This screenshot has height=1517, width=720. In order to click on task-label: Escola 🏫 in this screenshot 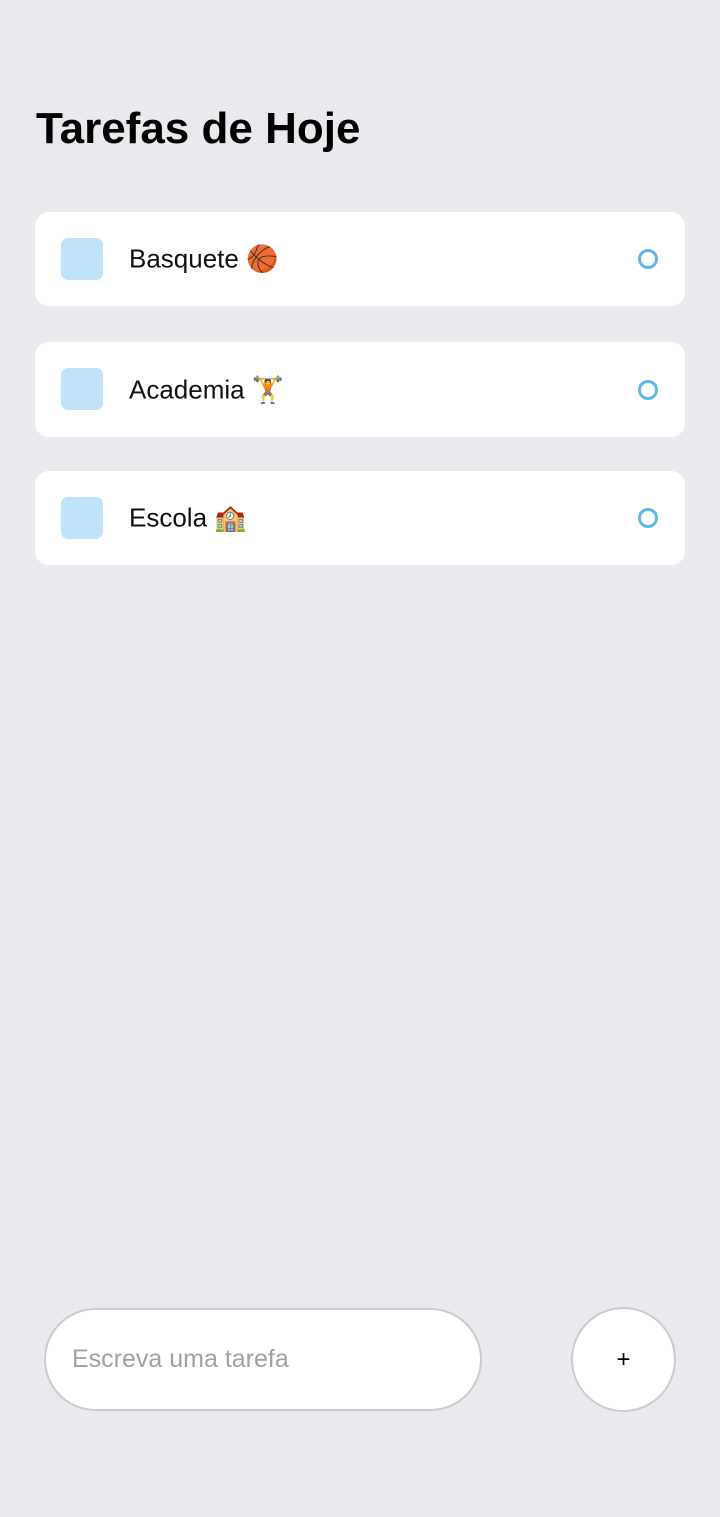, I will do `click(188, 517)`.